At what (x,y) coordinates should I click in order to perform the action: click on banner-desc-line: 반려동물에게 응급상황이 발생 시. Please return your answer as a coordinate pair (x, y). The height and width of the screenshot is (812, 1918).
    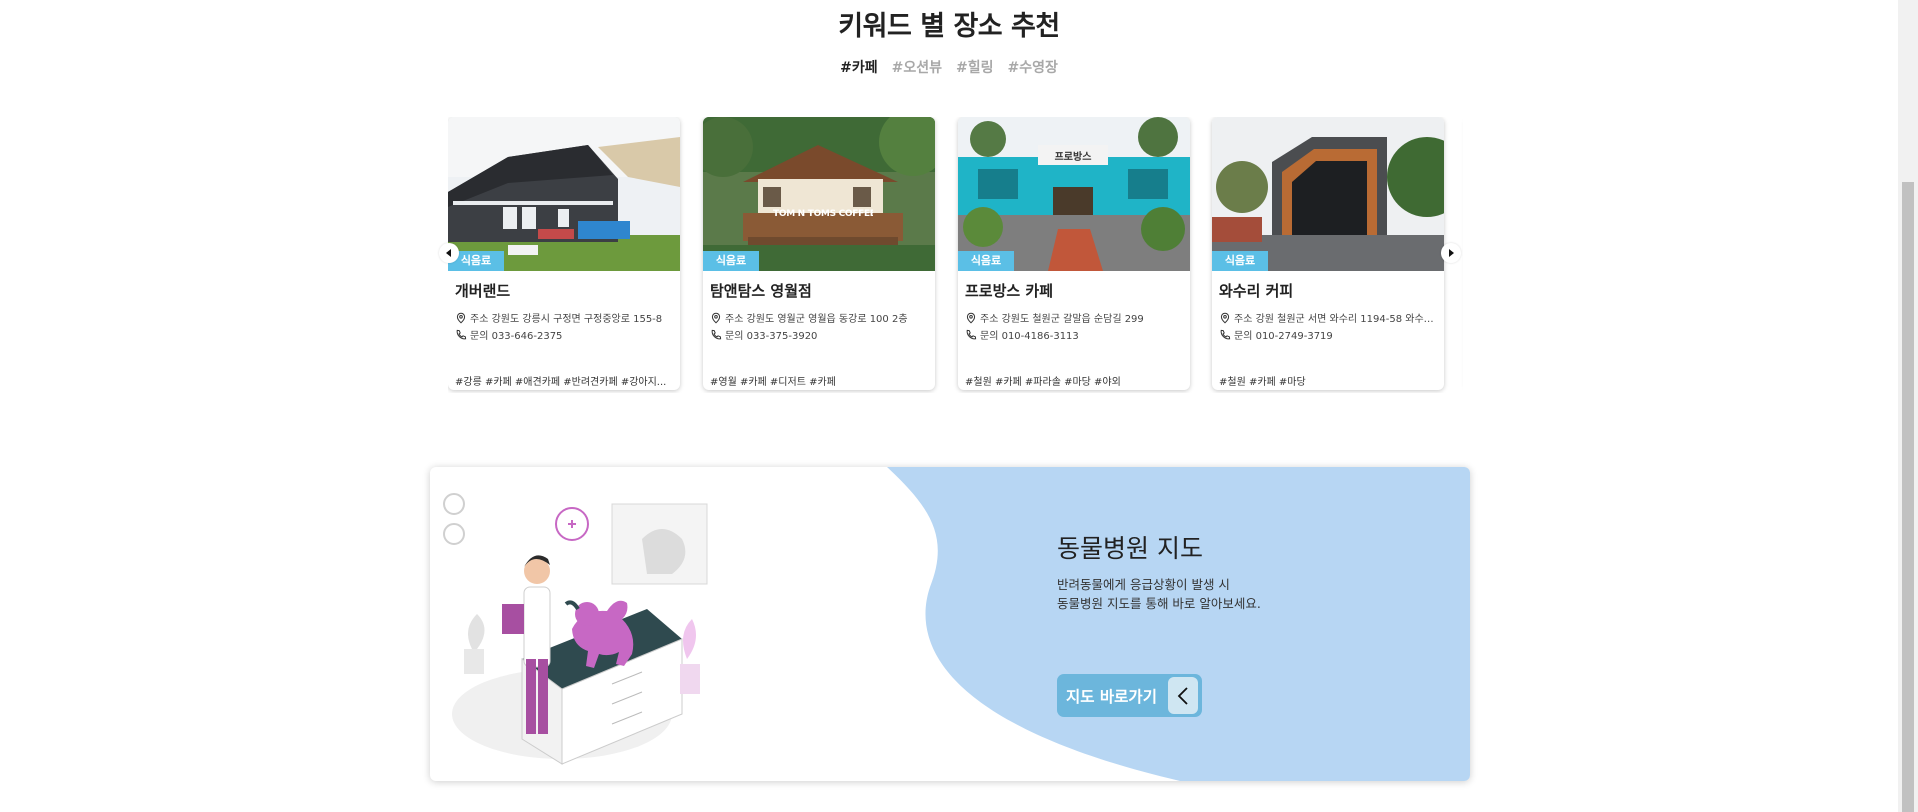
    Looking at the image, I should click on (1143, 584).